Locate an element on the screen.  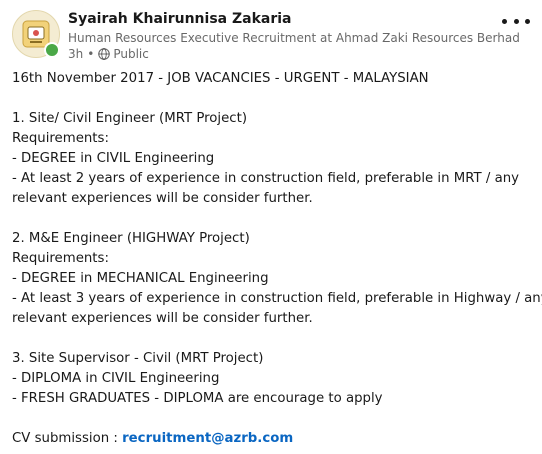
job1-requirements-label: Requirements: is located at coordinates (60, 138).